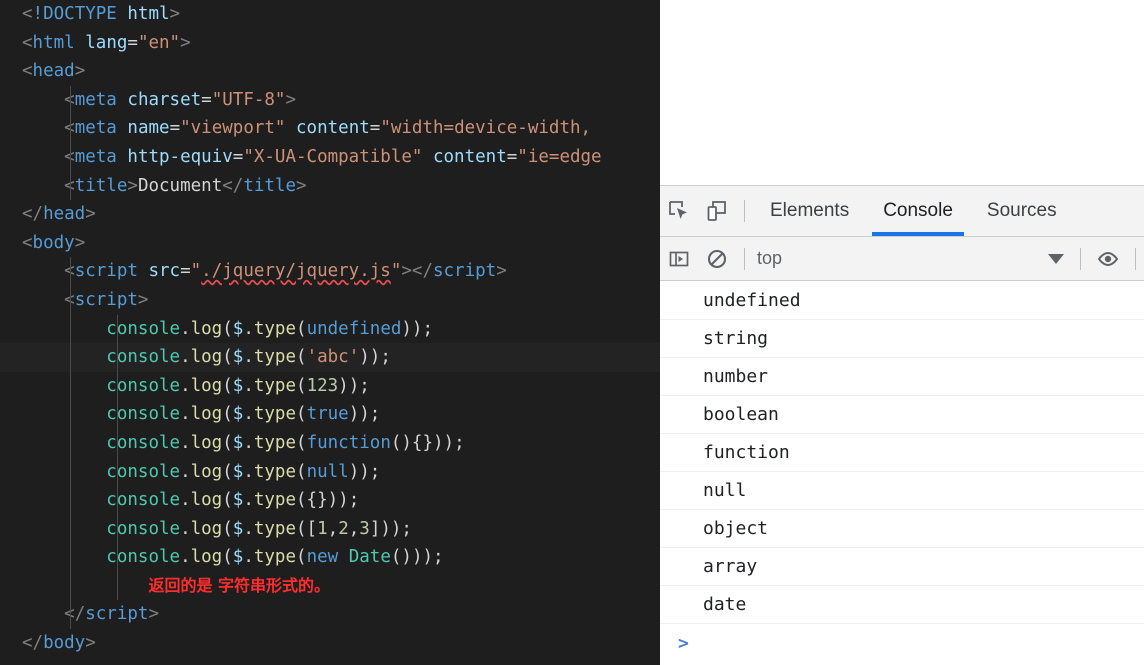  Describe the element at coordinates (330, 14) in the screenshot. I see `code-line: <!DOCTYPE html>` at that location.